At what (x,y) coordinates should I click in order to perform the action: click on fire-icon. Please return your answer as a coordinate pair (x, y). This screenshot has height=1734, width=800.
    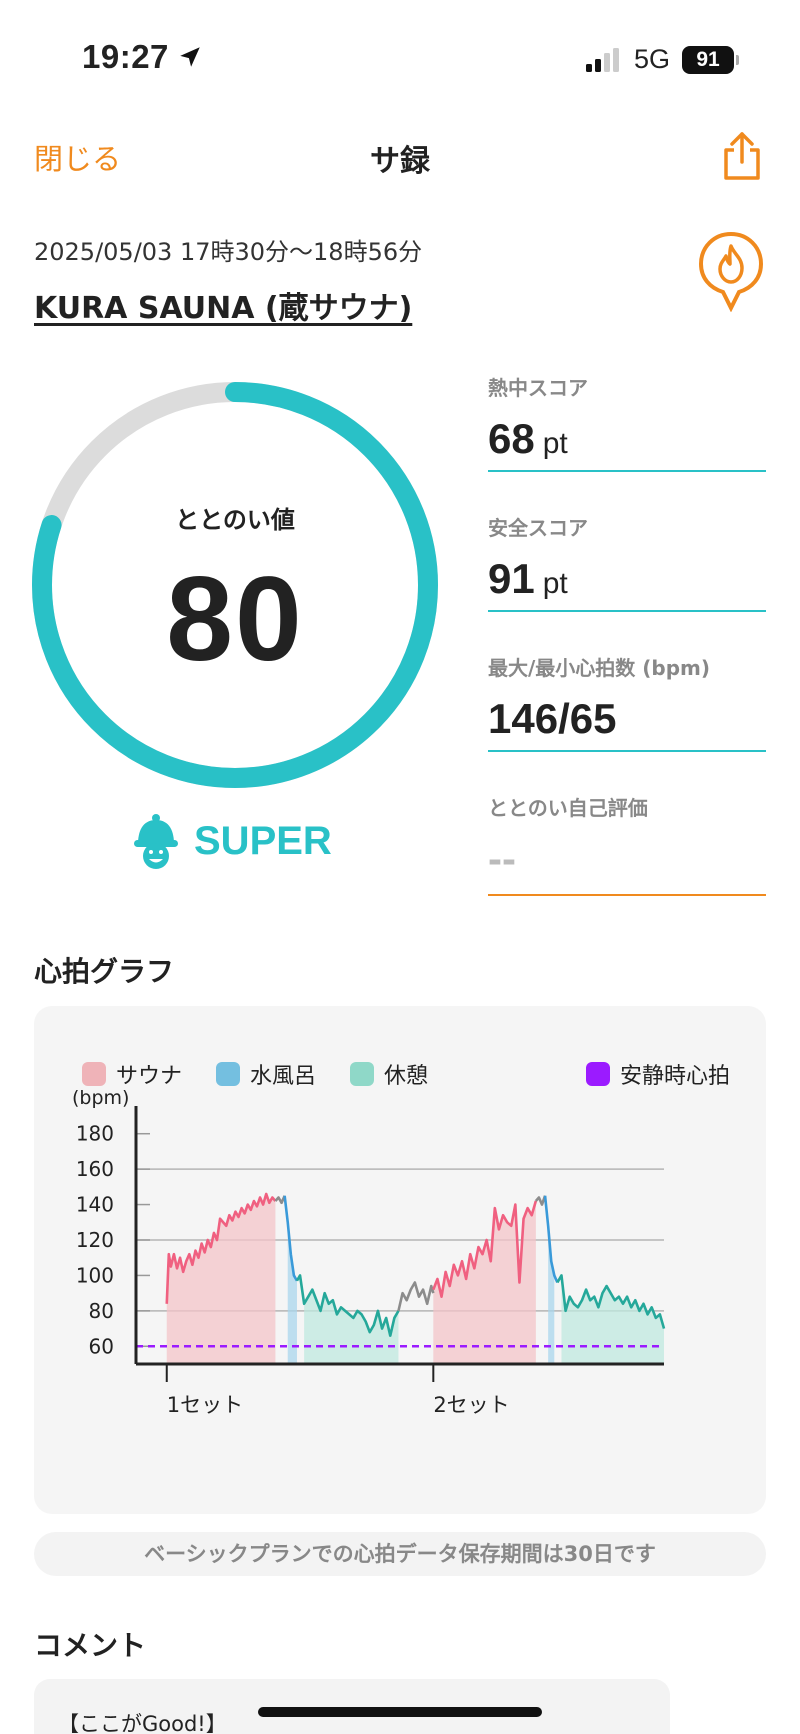
    Looking at the image, I should click on (731, 272).